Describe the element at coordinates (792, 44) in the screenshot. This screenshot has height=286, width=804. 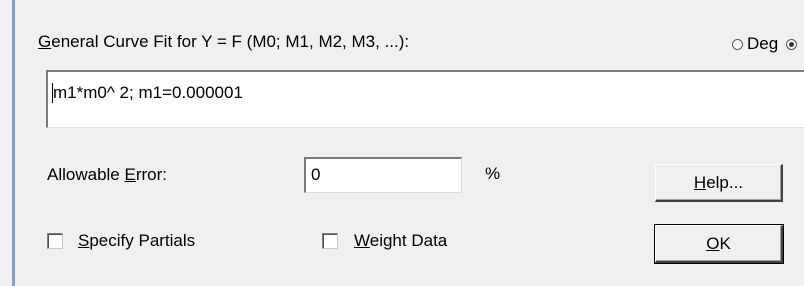
I see `rad-radio` at that location.